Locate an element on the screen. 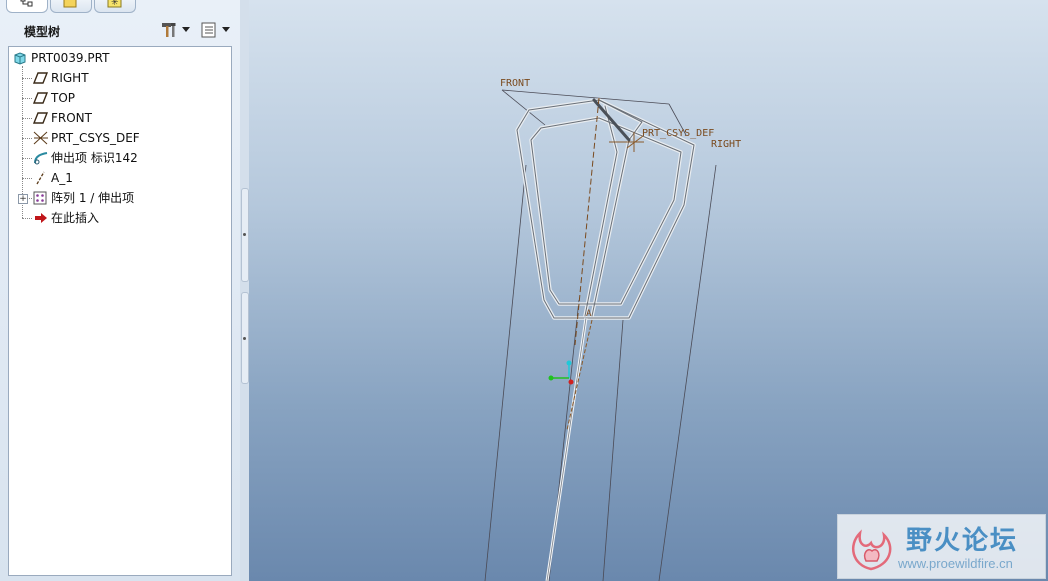 Image resolution: width=1048 pixels, height=581 pixels. part-icon is located at coordinates (20, 58).